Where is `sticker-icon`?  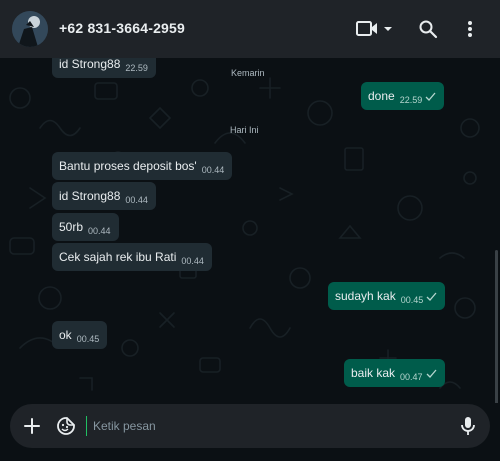 sticker-icon is located at coordinates (66, 426).